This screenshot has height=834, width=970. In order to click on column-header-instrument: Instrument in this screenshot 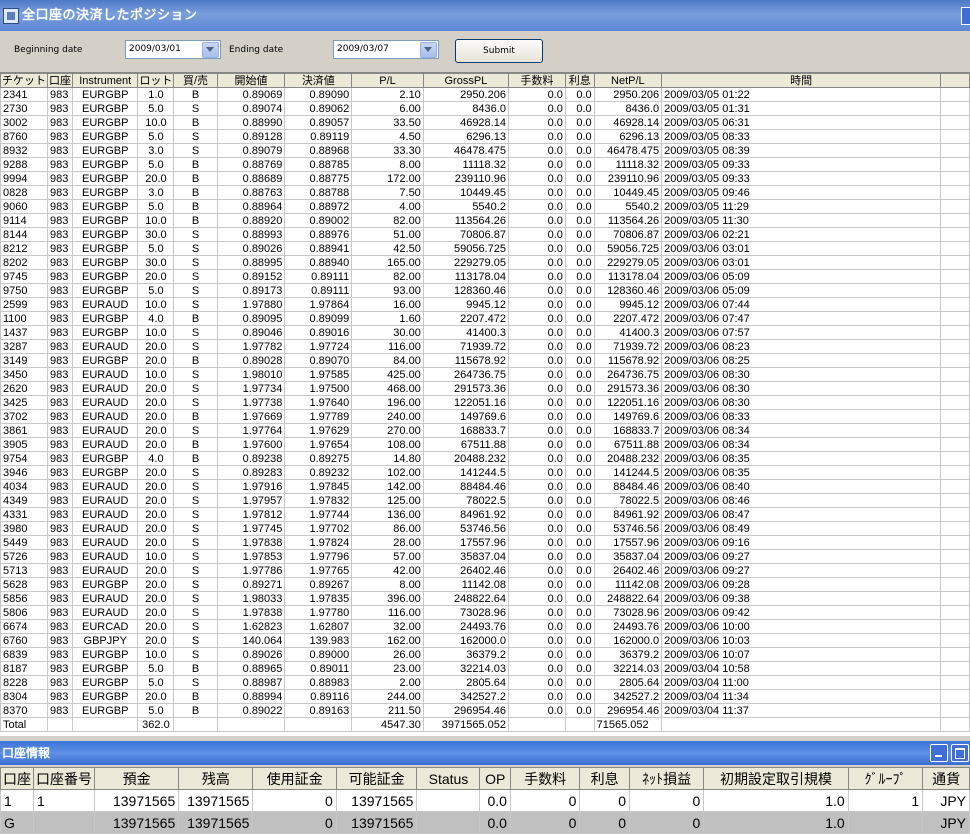, I will do `click(105, 80)`.